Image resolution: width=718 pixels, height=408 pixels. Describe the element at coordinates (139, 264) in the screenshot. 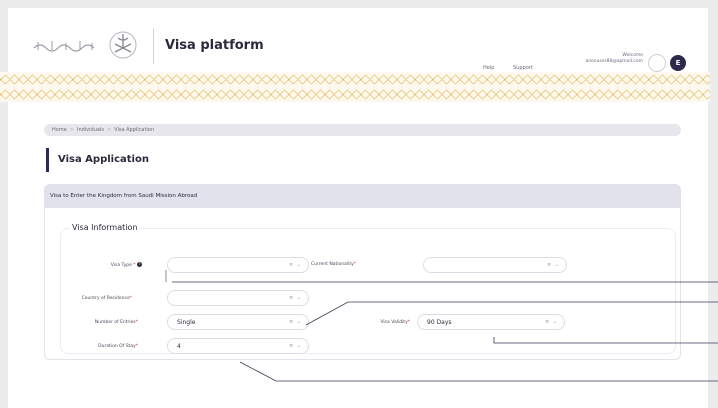

I see `help-icon: ?` at that location.